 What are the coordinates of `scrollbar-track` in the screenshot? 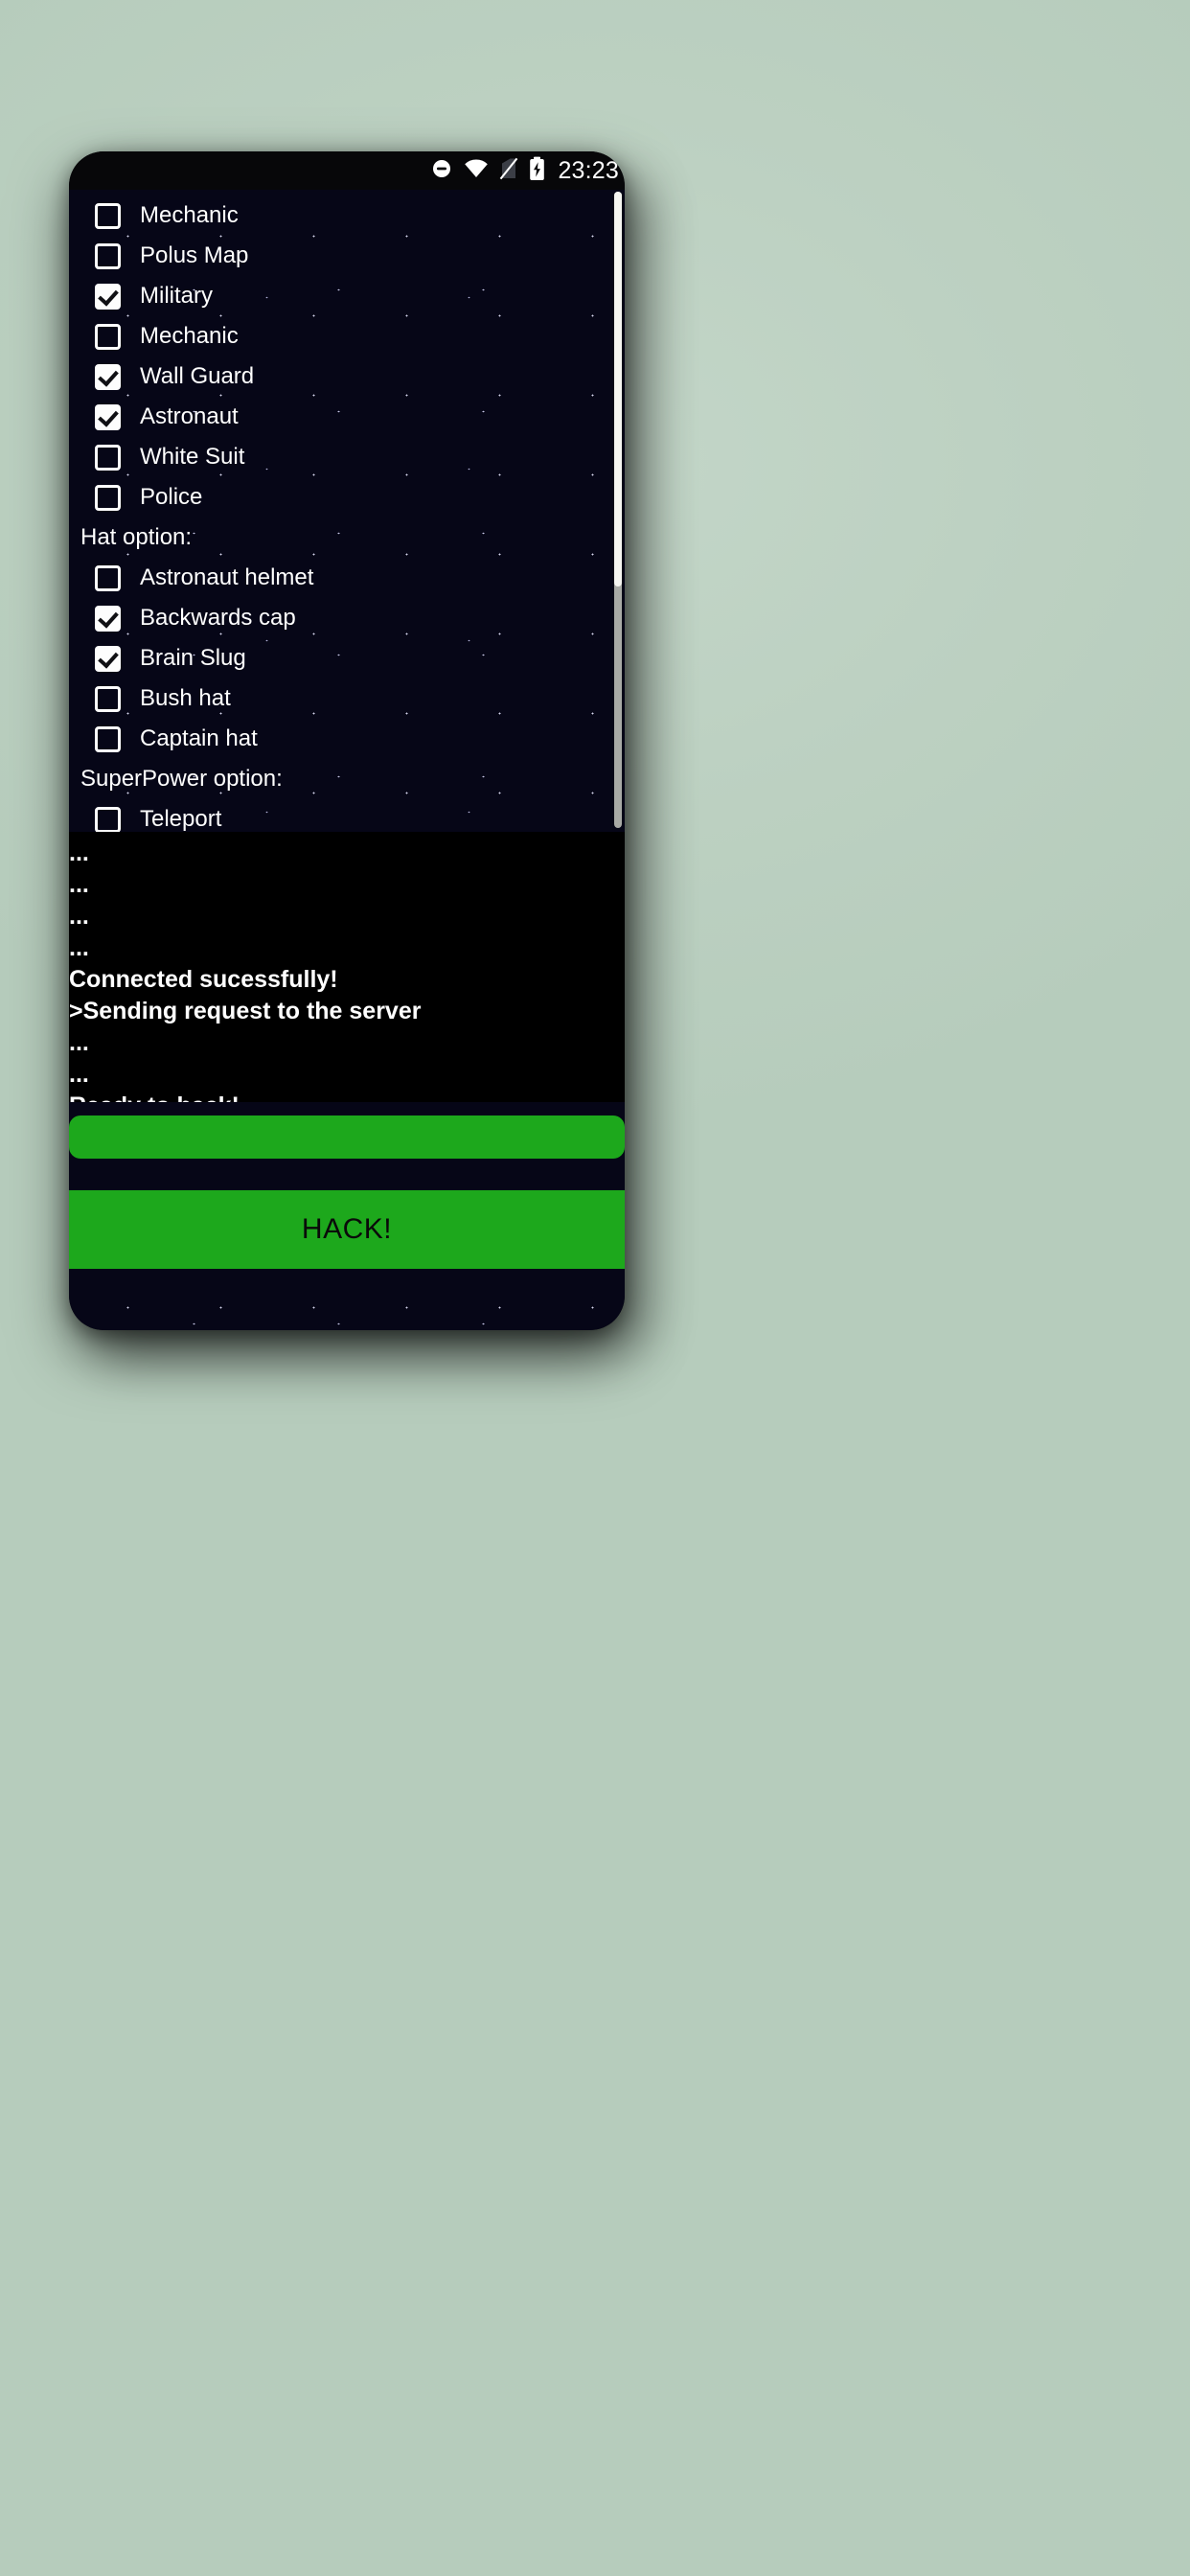 It's located at (618, 510).